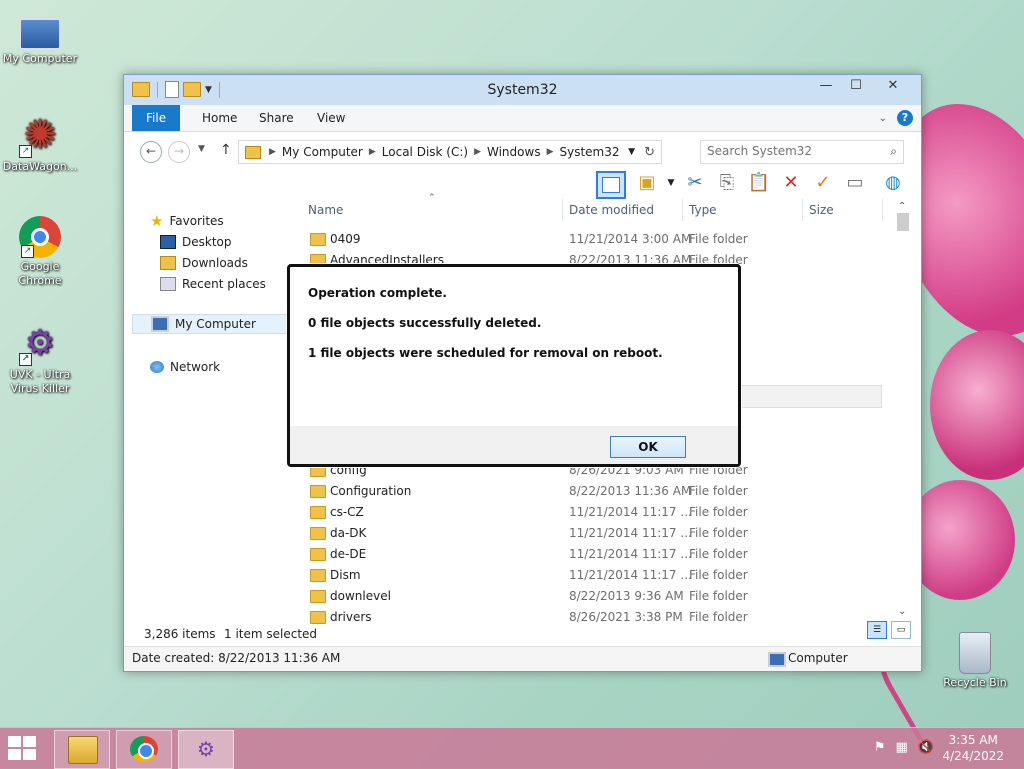 The width and height of the screenshot is (1024, 769). Describe the element at coordinates (40, 58) in the screenshot. I see `desktop-icon-label: My Computer` at that location.